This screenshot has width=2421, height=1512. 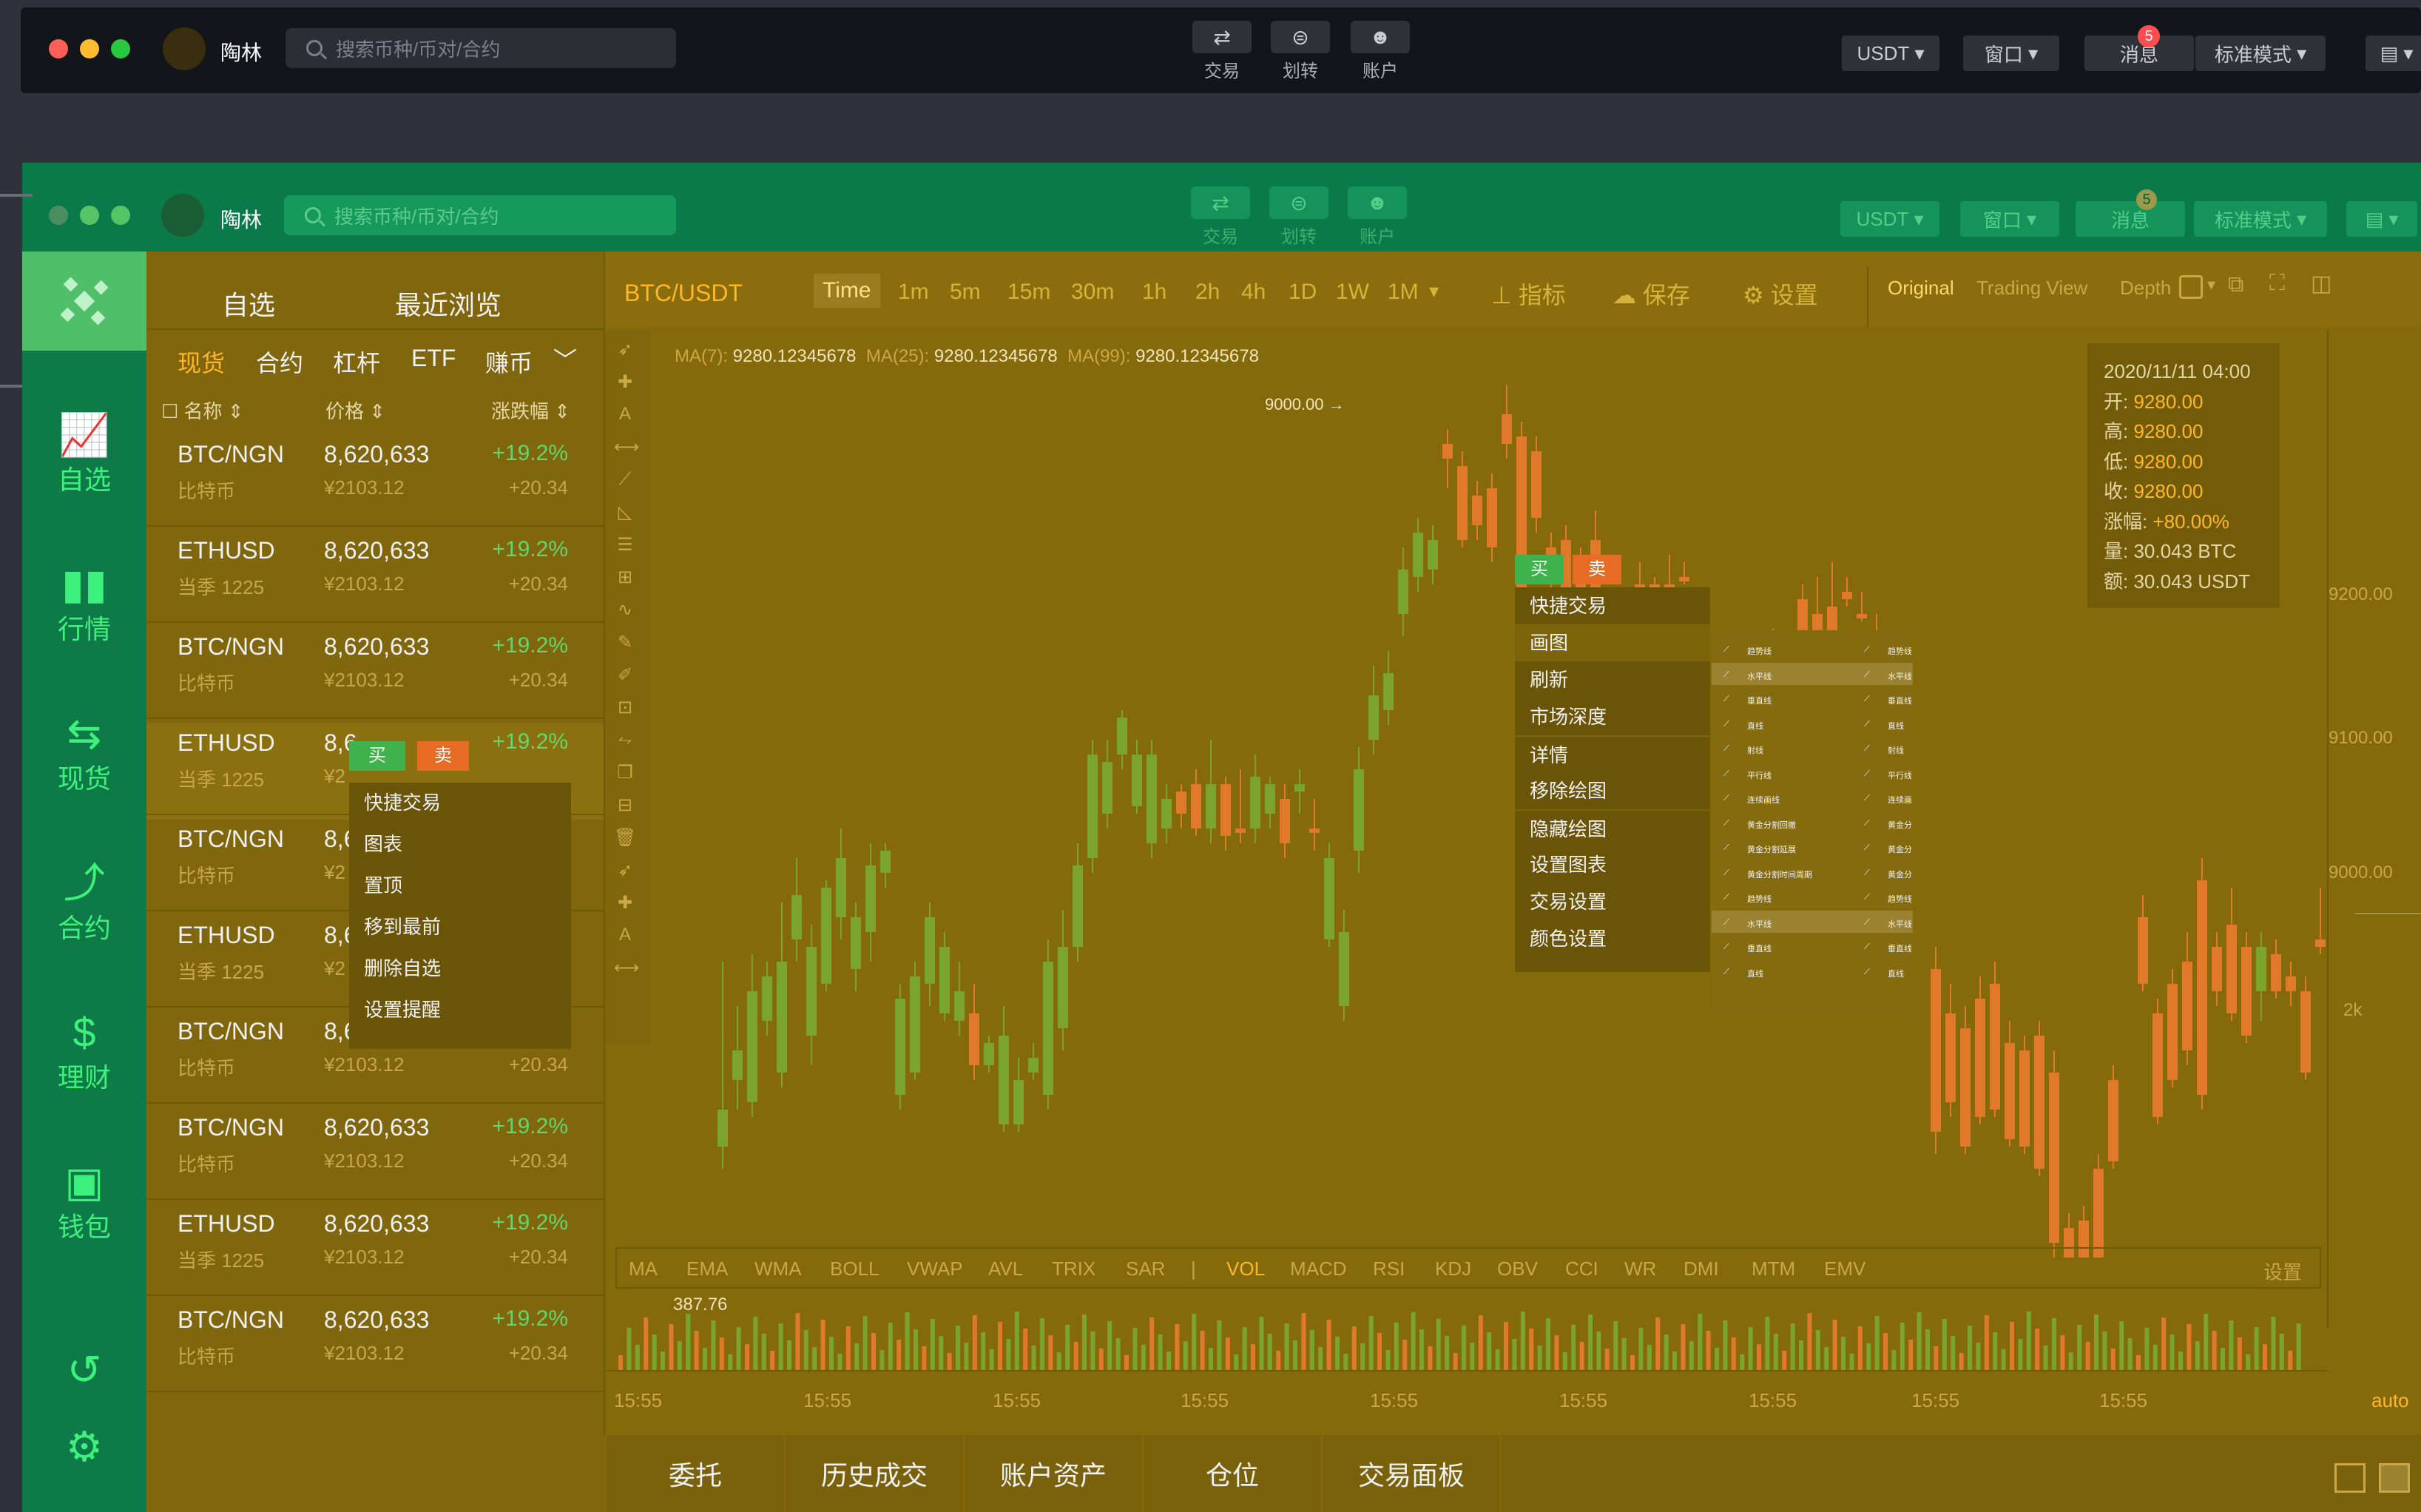 I want to click on category-earn: 赚币, so click(x=509, y=362).